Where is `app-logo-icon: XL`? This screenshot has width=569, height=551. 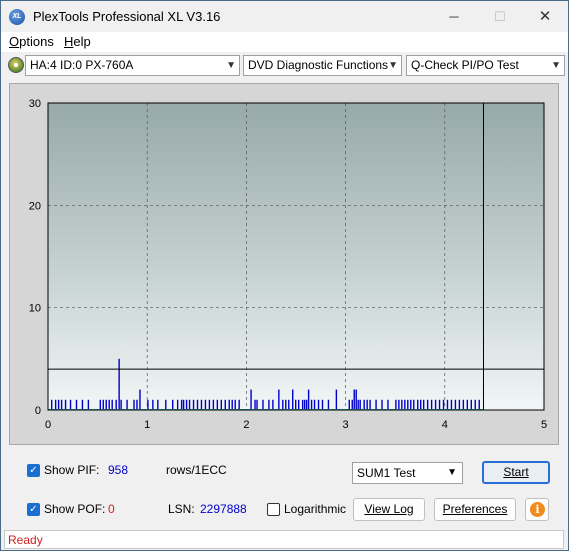
app-logo-icon: XL is located at coordinates (17, 17).